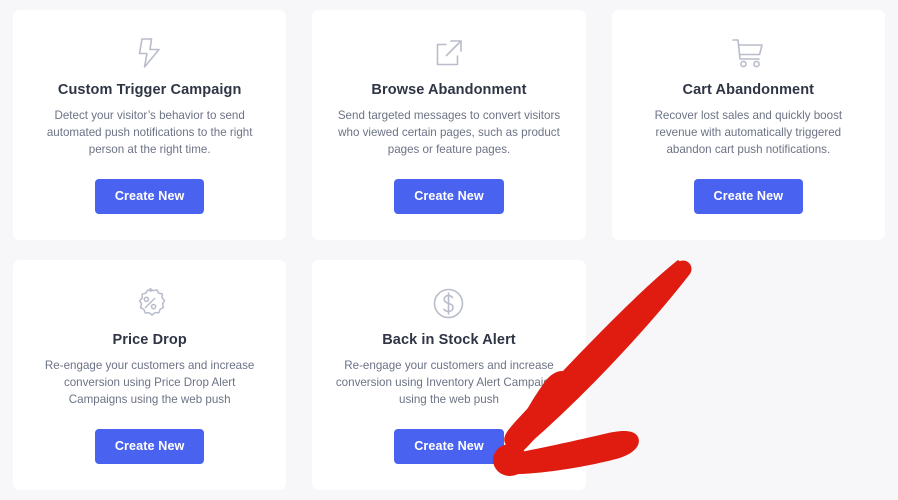 This screenshot has height=500, width=898. What do you see at coordinates (449, 53) in the screenshot?
I see `external-link-icon` at bounding box center [449, 53].